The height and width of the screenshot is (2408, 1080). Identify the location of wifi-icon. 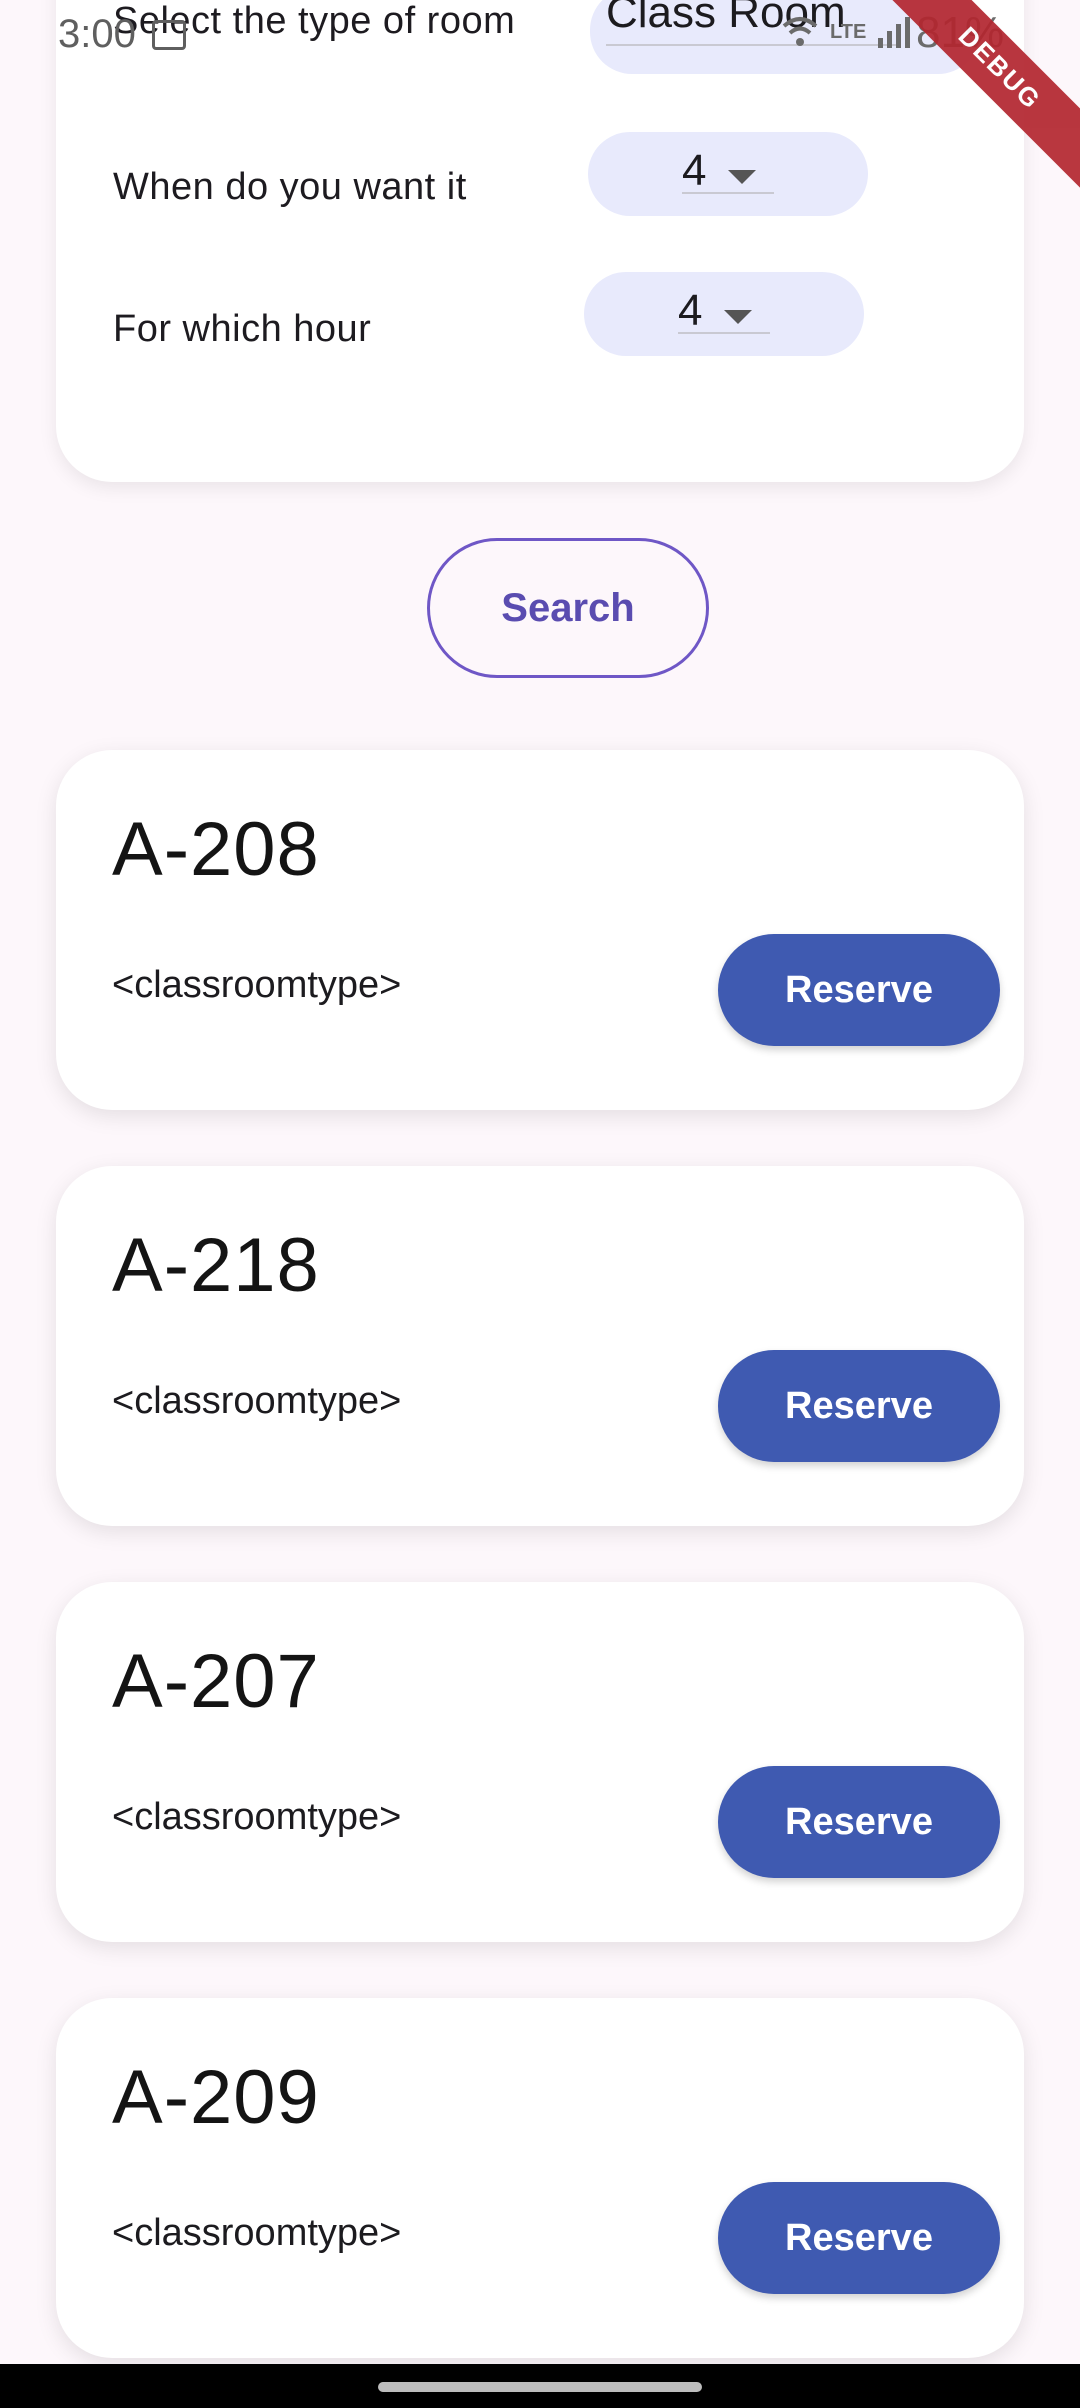
(800, 31).